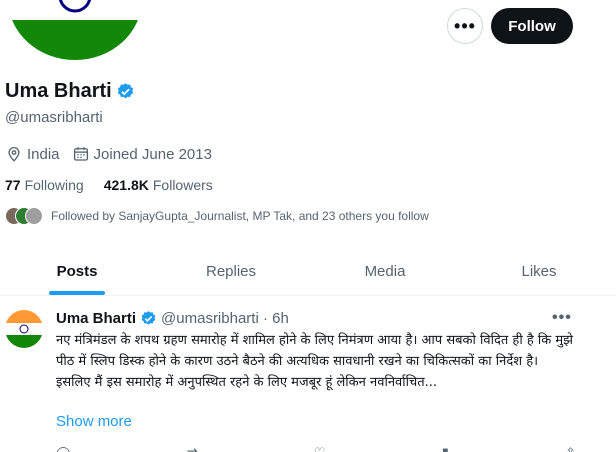 Image resolution: width=616 pixels, height=452 pixels. What do you see at coordinates (182, 185) in the screenshot?
I see `followers-label: Followers` at bounding box center [182, 185].